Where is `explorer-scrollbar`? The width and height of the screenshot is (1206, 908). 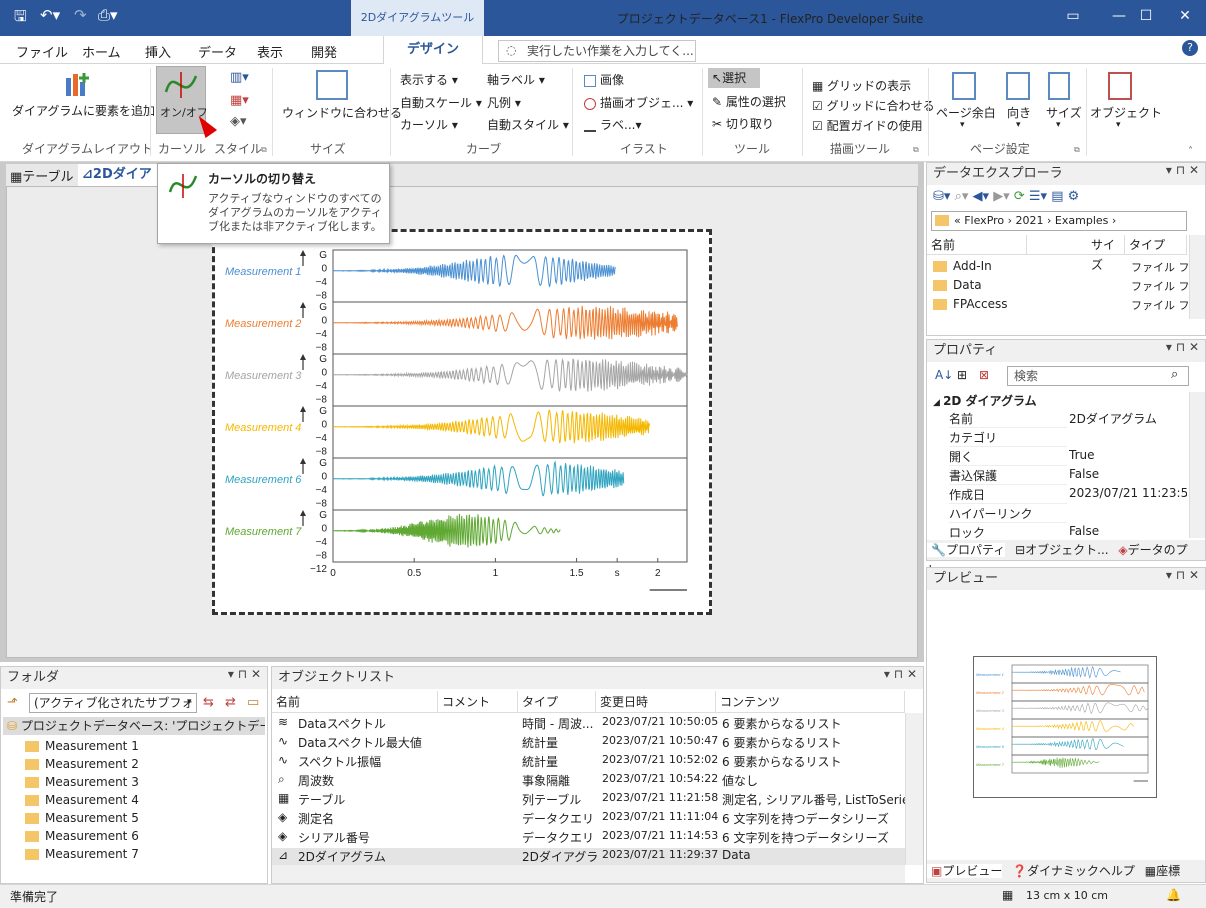 explorer-scrollbar is located at coordinates (1197, 277).